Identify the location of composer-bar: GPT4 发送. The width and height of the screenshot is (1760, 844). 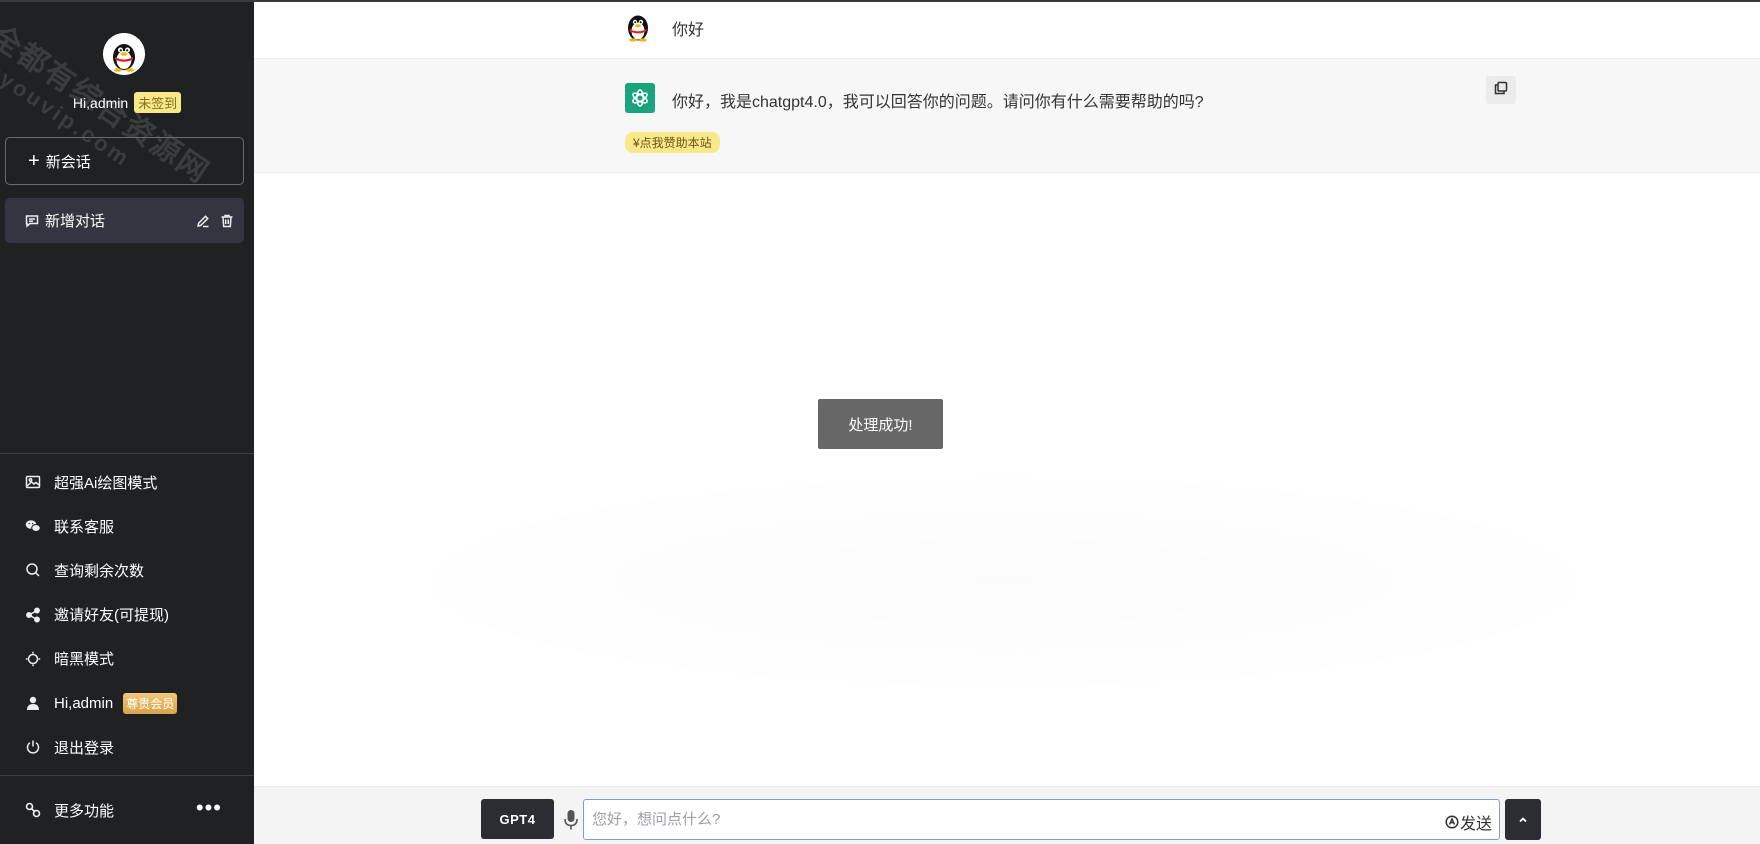
(1007, 815).